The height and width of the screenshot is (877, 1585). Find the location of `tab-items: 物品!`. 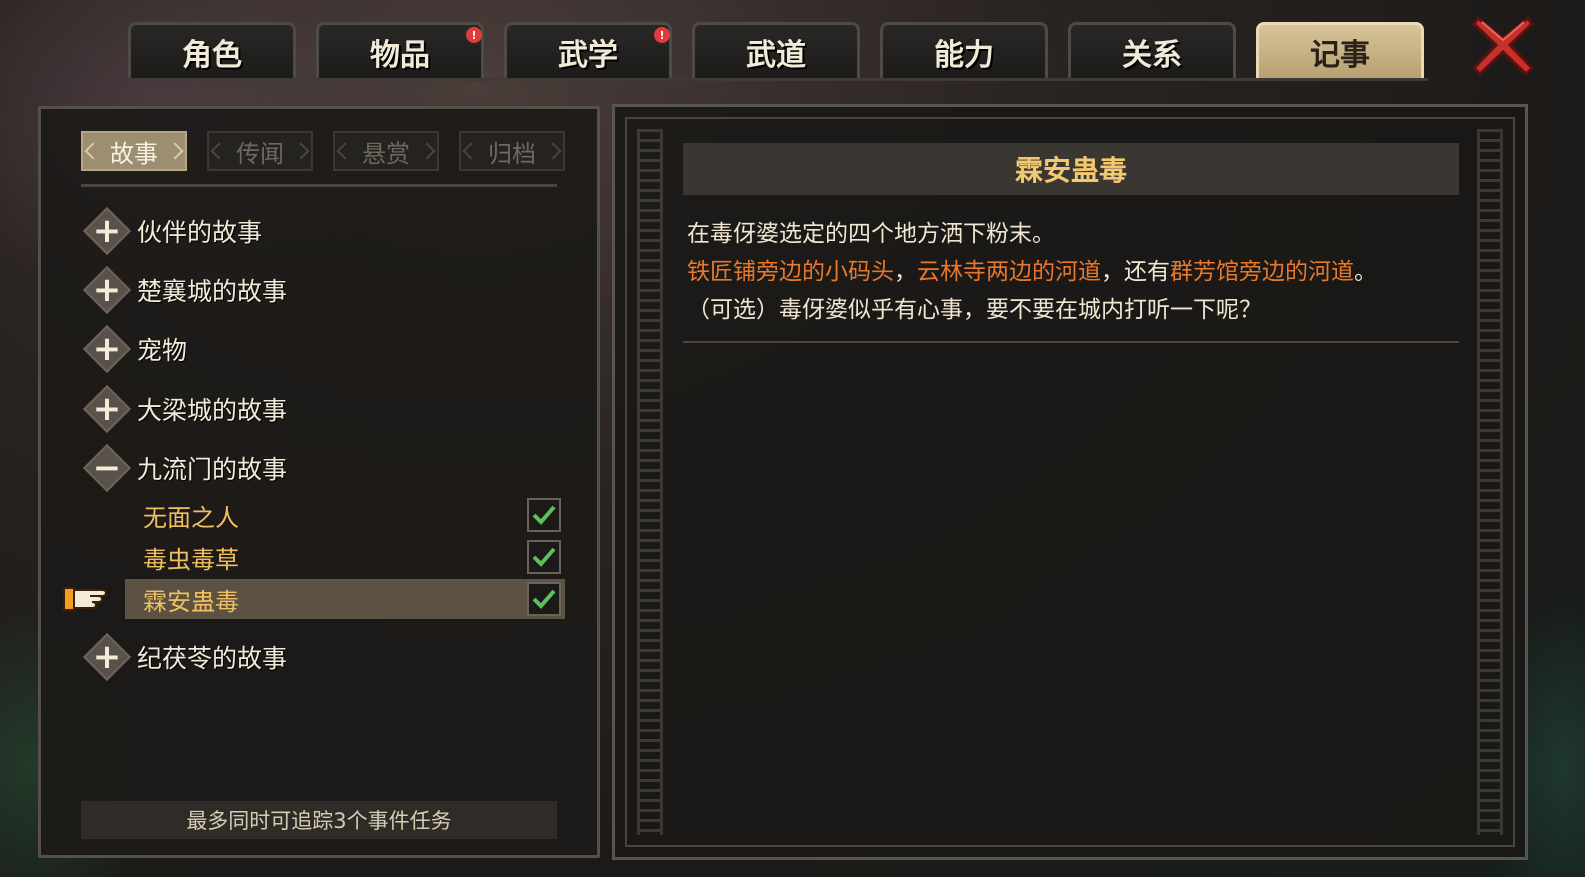

tab-items: 物品! is located at coordinates (400, 50).